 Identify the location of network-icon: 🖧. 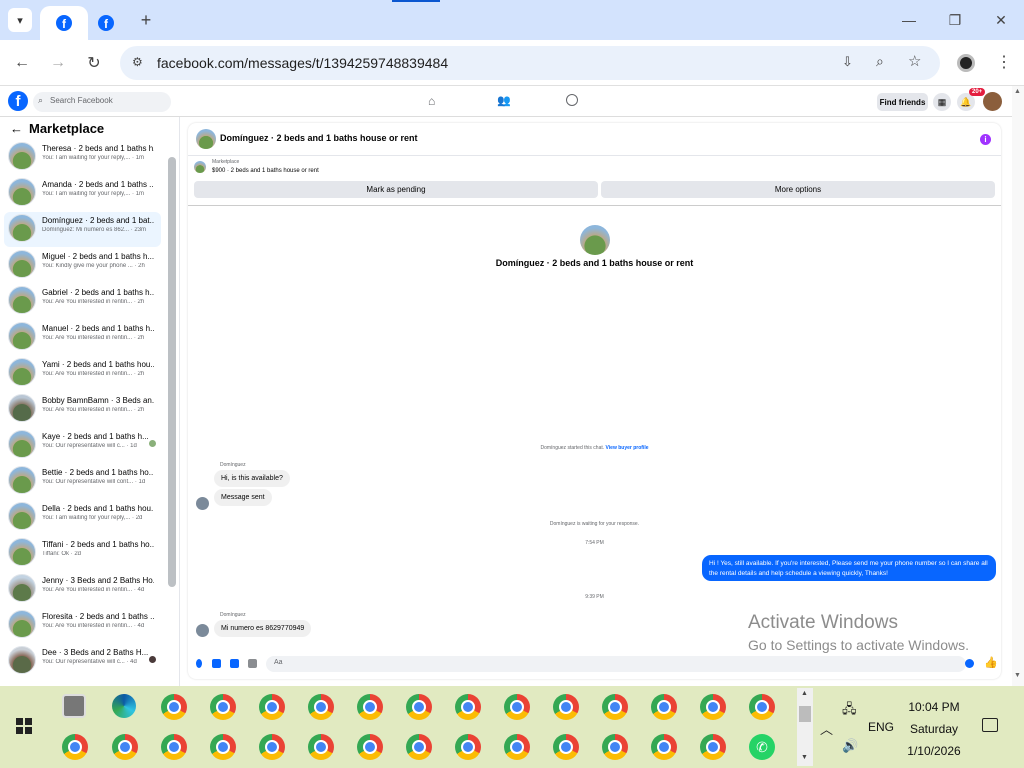
(849, 711).